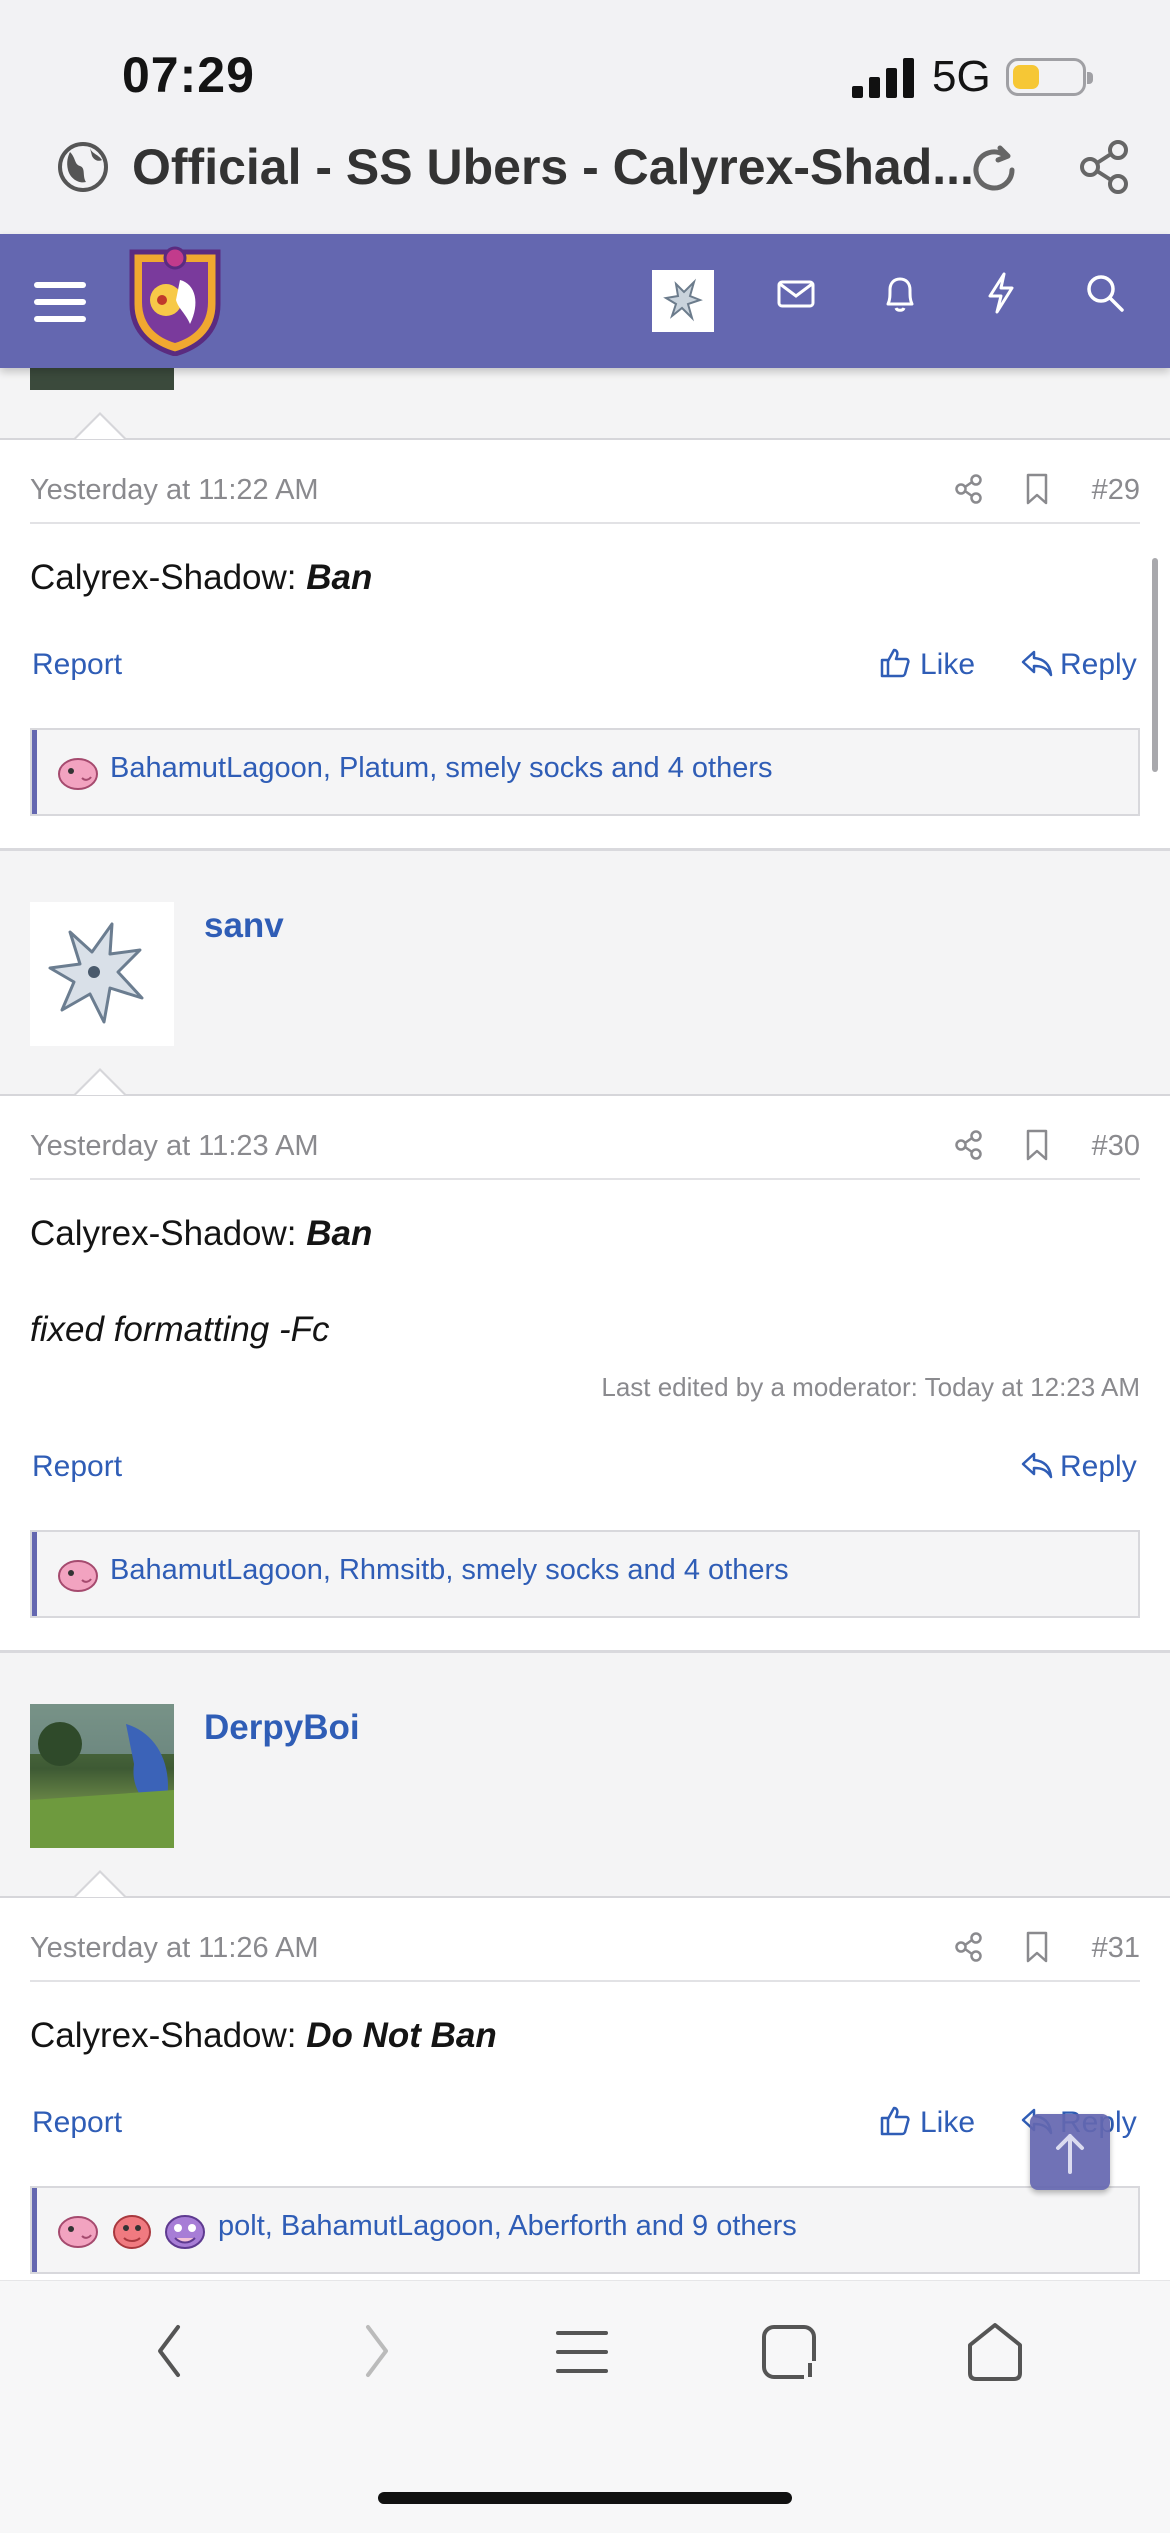 The height and width of the screenshot is (2533, 1170). I want to click on arrow-up-icon, so click(1070, 2154).